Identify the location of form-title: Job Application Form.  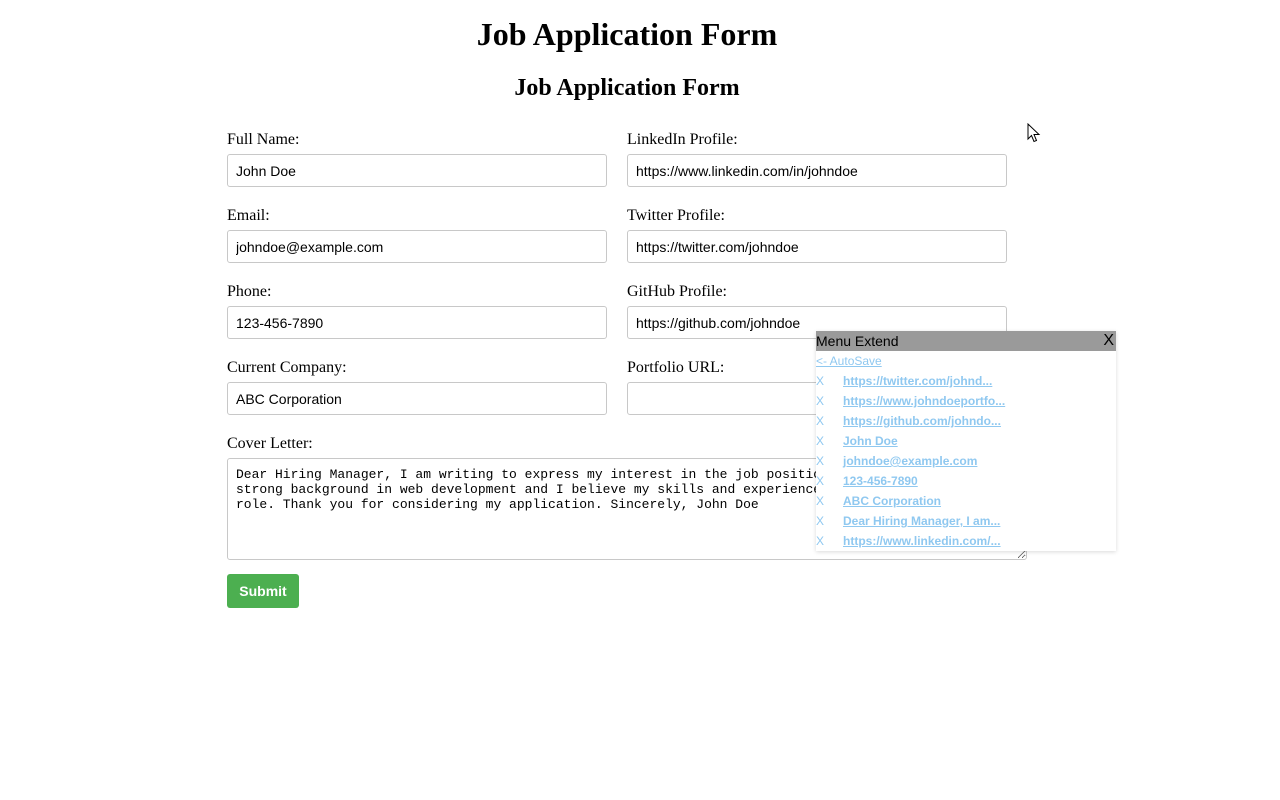
(627, 88).